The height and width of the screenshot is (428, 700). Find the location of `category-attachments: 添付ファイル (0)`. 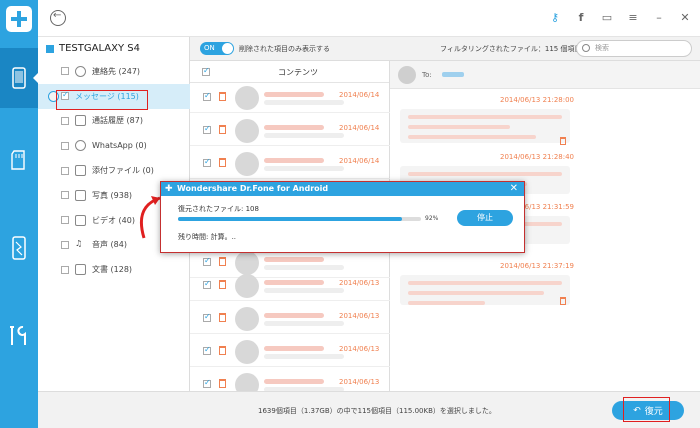

category-attachments: 添付ファイル (0) is located at coordinates (114, 170).